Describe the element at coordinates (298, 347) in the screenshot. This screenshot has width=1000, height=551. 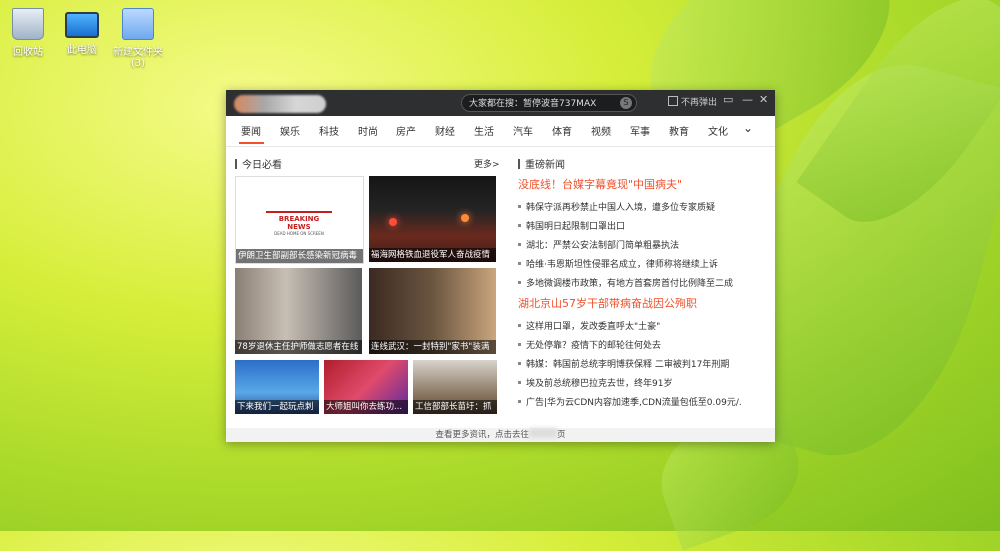
I see `thumb-caption: 78岁退休主任护师做志愿者在线` at that location.